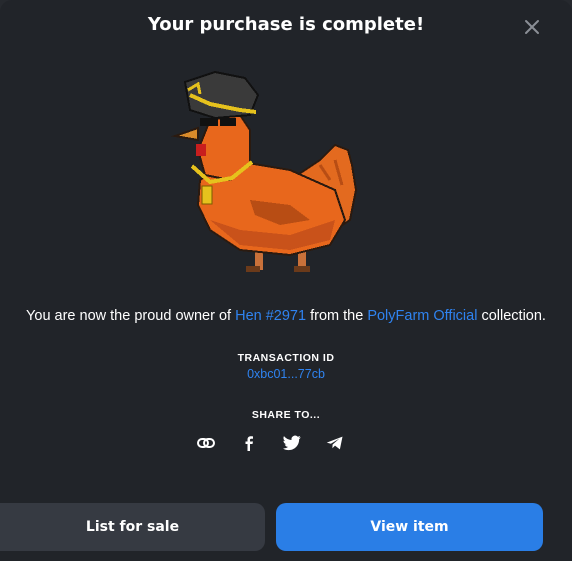 This screenshot has height=561, width=572. What do you see at coordinates (270, 443) in the screenshot?
I see `share-buttons` at bounding box center [270, 443].